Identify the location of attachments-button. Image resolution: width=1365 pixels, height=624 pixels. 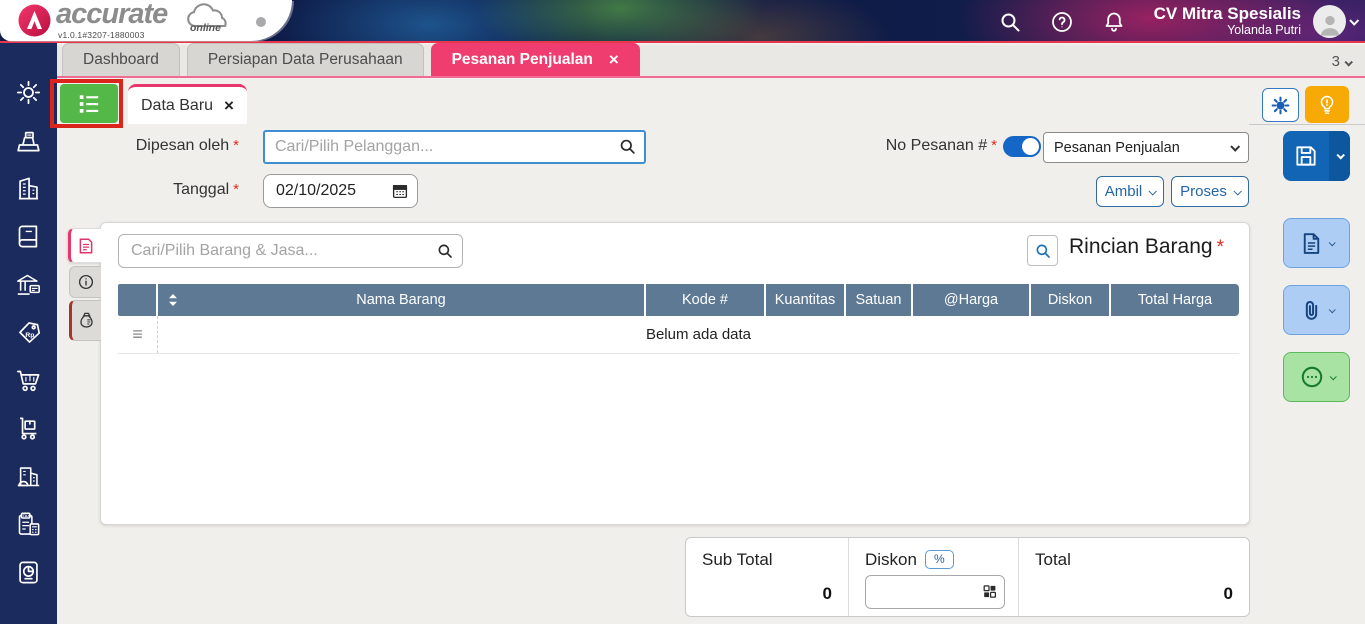
(1316, 310).